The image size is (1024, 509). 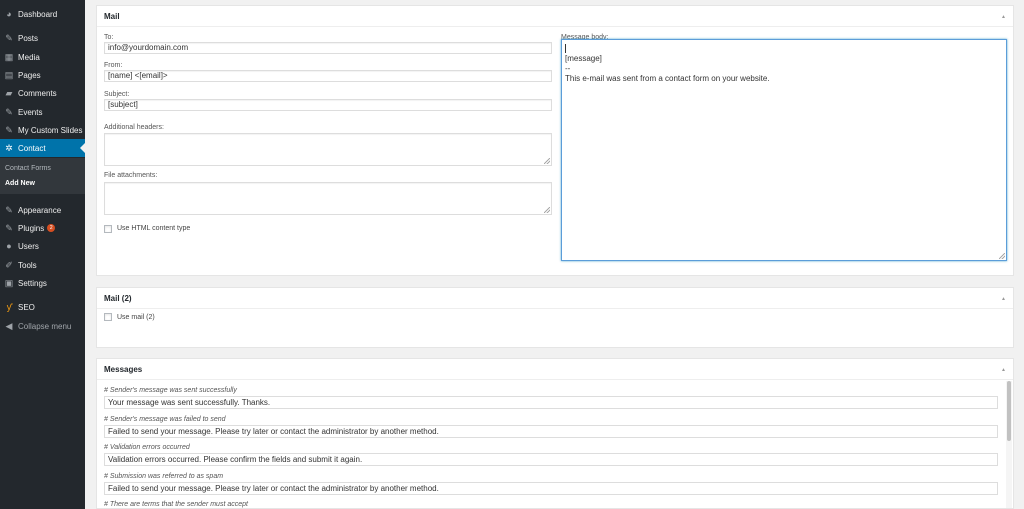 What do you see at coordinates (9, 74) in the screenshot?
I see `pages-icon: ▤` at bounding box center [9, 74].